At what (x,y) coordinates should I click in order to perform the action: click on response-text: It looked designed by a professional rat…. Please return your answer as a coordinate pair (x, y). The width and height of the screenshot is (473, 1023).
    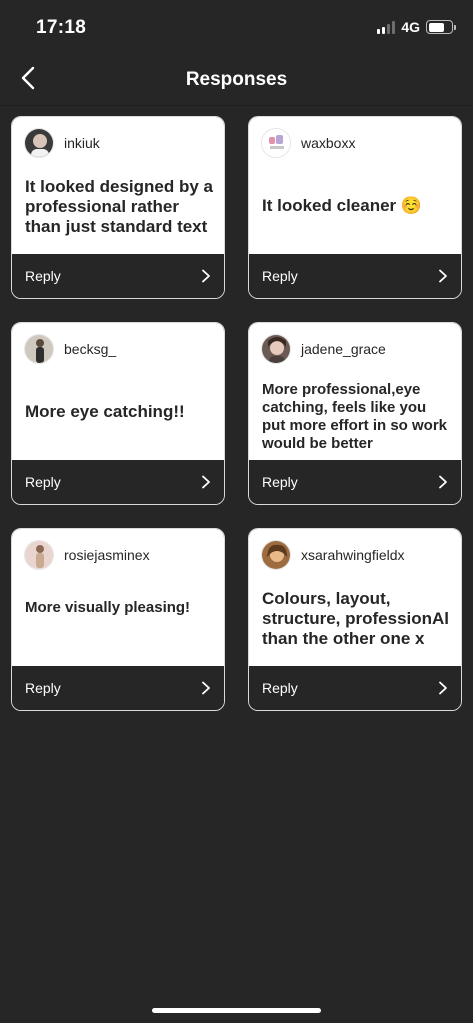
    Looking at the image, I should click on (119, 206).